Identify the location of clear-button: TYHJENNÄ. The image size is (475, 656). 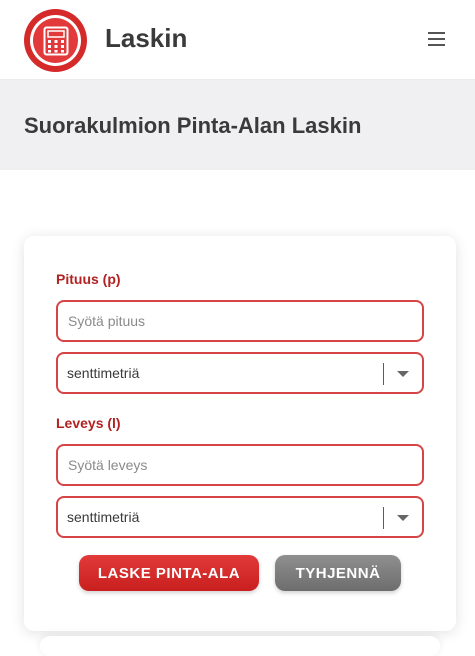
(338, 573).